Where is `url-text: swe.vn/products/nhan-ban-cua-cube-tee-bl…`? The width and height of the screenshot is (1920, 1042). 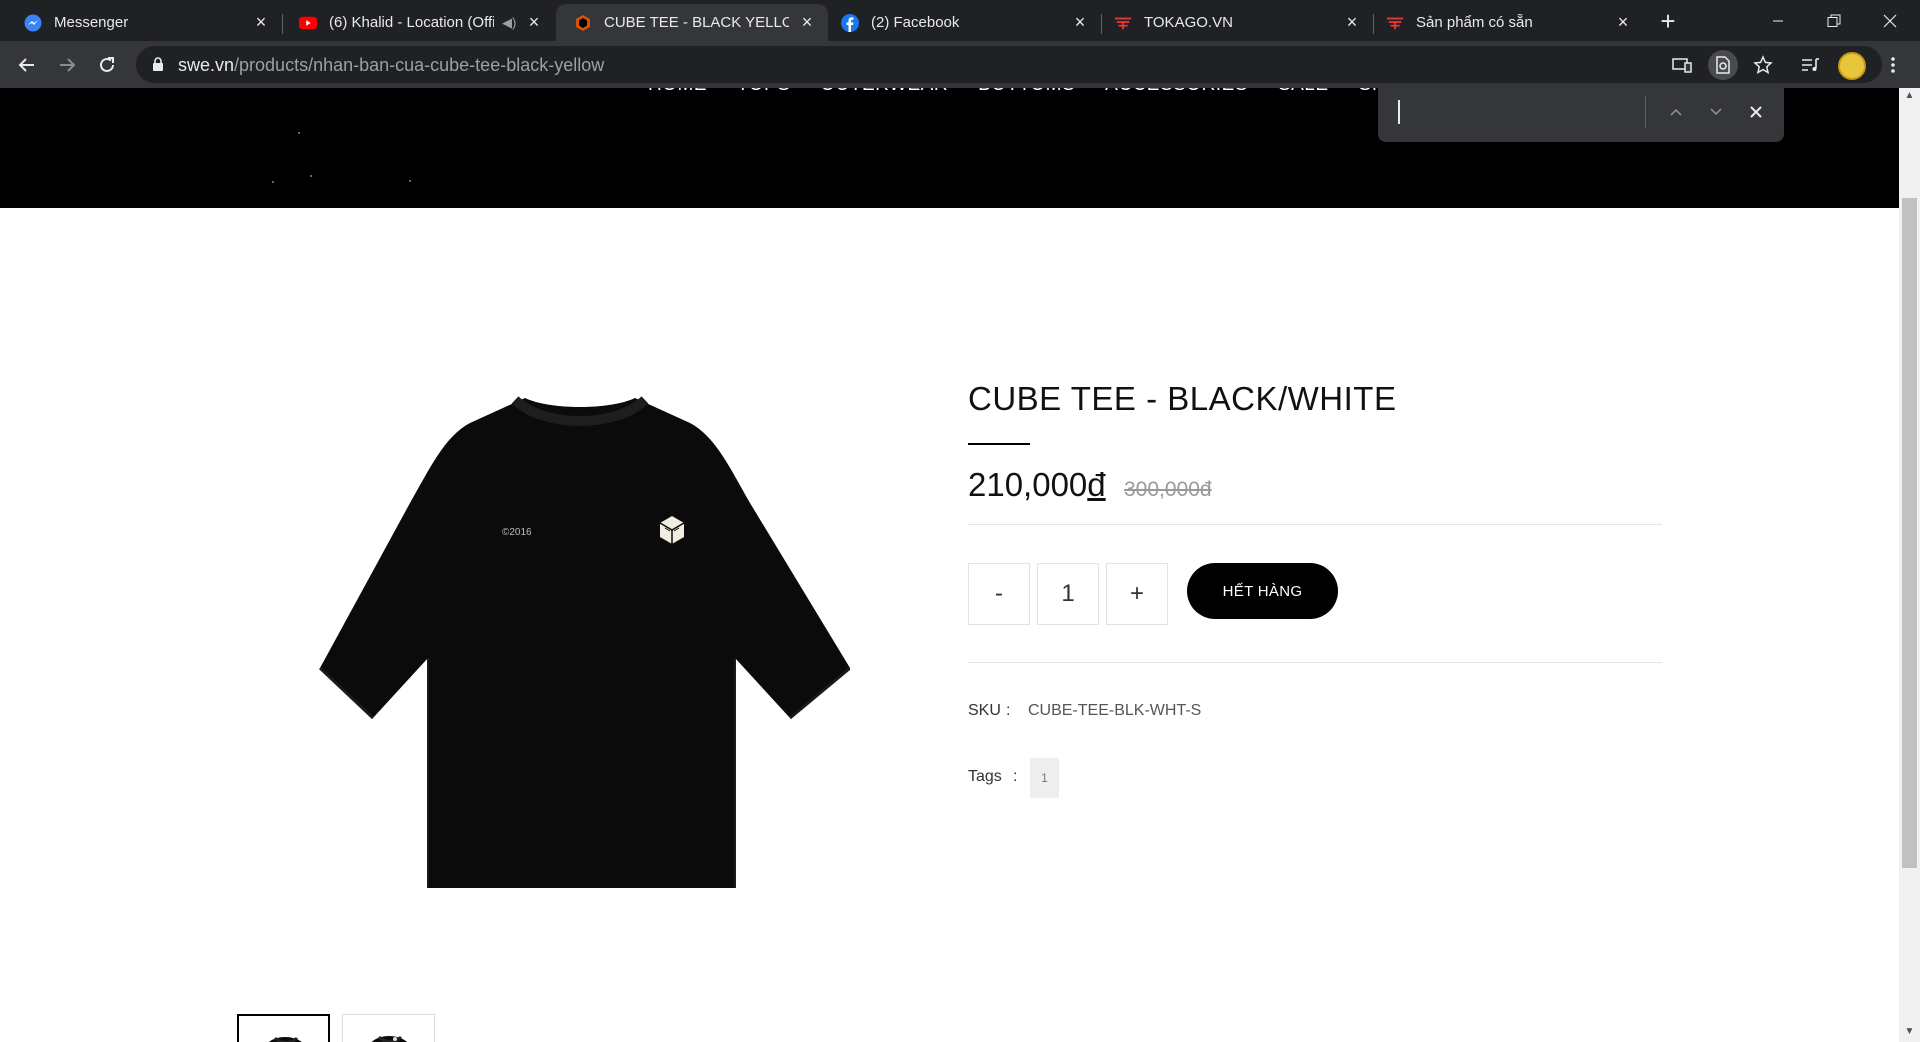
url-text: swe.vn/products/nhan-ban-cua-cube-tee-bl… is located at coordinates (391, 65).